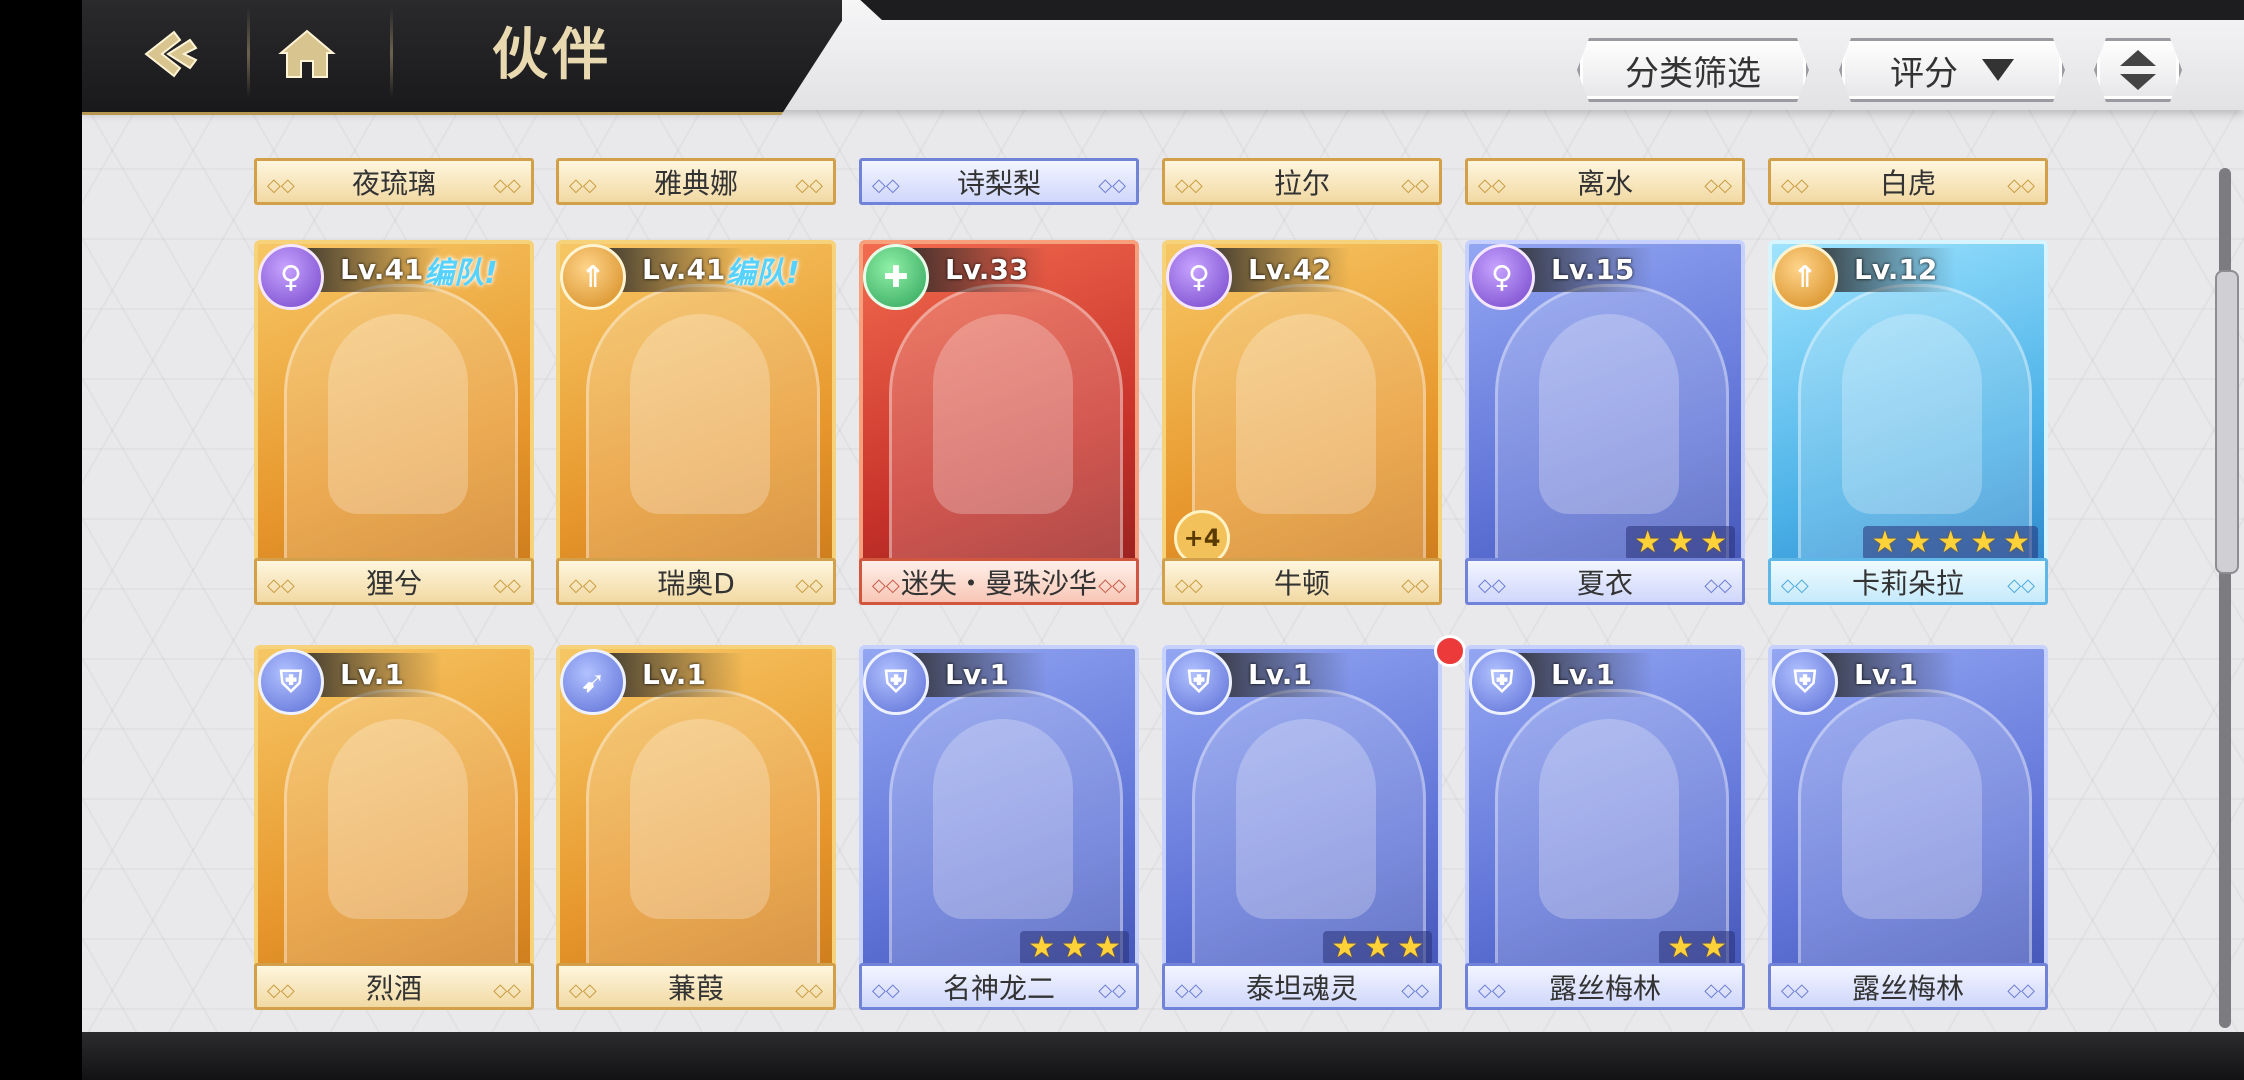 The image size is (2244, 1080). I want to click on partner-name: 迷失・曼珠沙华, so click(998, 583).